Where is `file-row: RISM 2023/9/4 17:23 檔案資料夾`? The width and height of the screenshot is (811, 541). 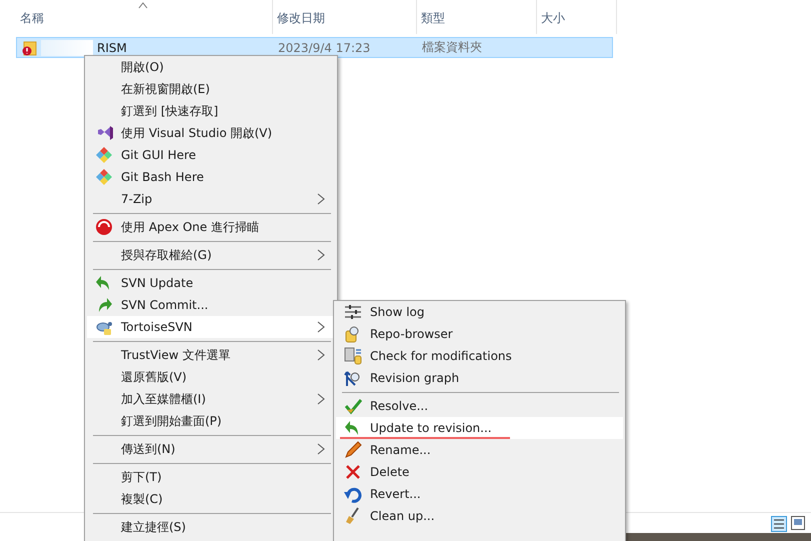 file-row: RISM 2023/9/4 17:23 檔案資料夾 is located at coordinates (314, 47).